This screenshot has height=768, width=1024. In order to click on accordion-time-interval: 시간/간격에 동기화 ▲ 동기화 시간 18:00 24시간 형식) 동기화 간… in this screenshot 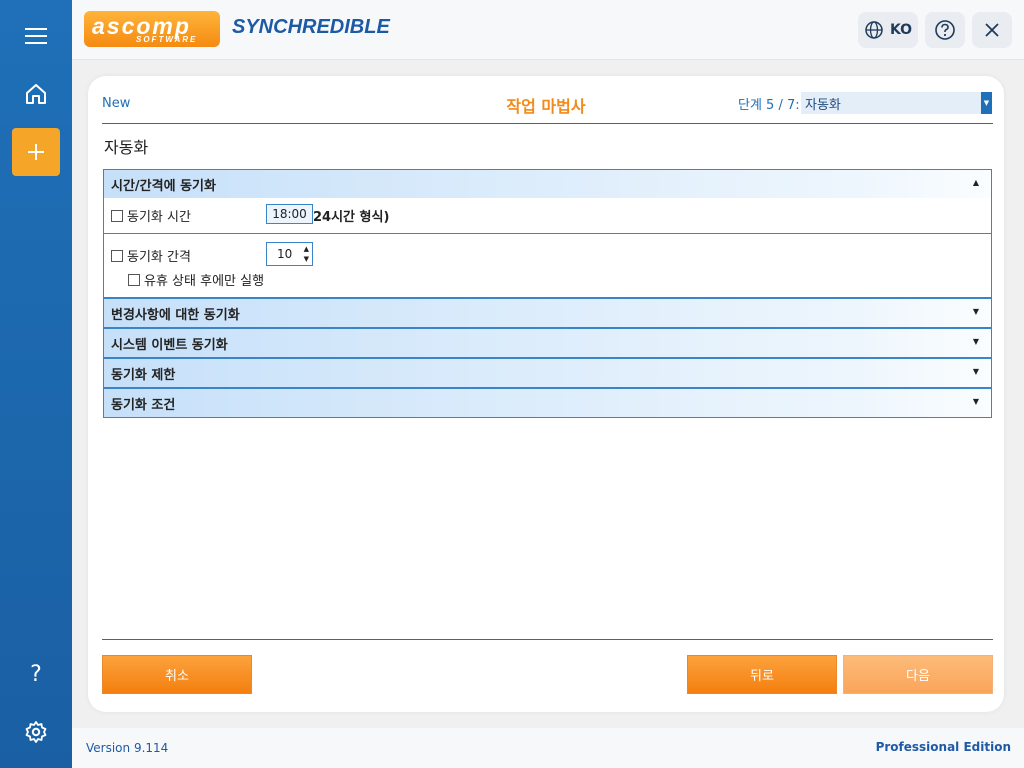, I will do `click(547, 233)`.